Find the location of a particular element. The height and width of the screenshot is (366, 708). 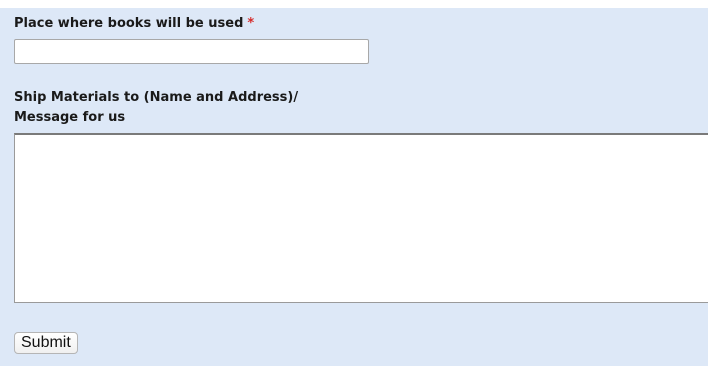

place-field-label: Place where books will be used * is located at coordinates (134, 24).